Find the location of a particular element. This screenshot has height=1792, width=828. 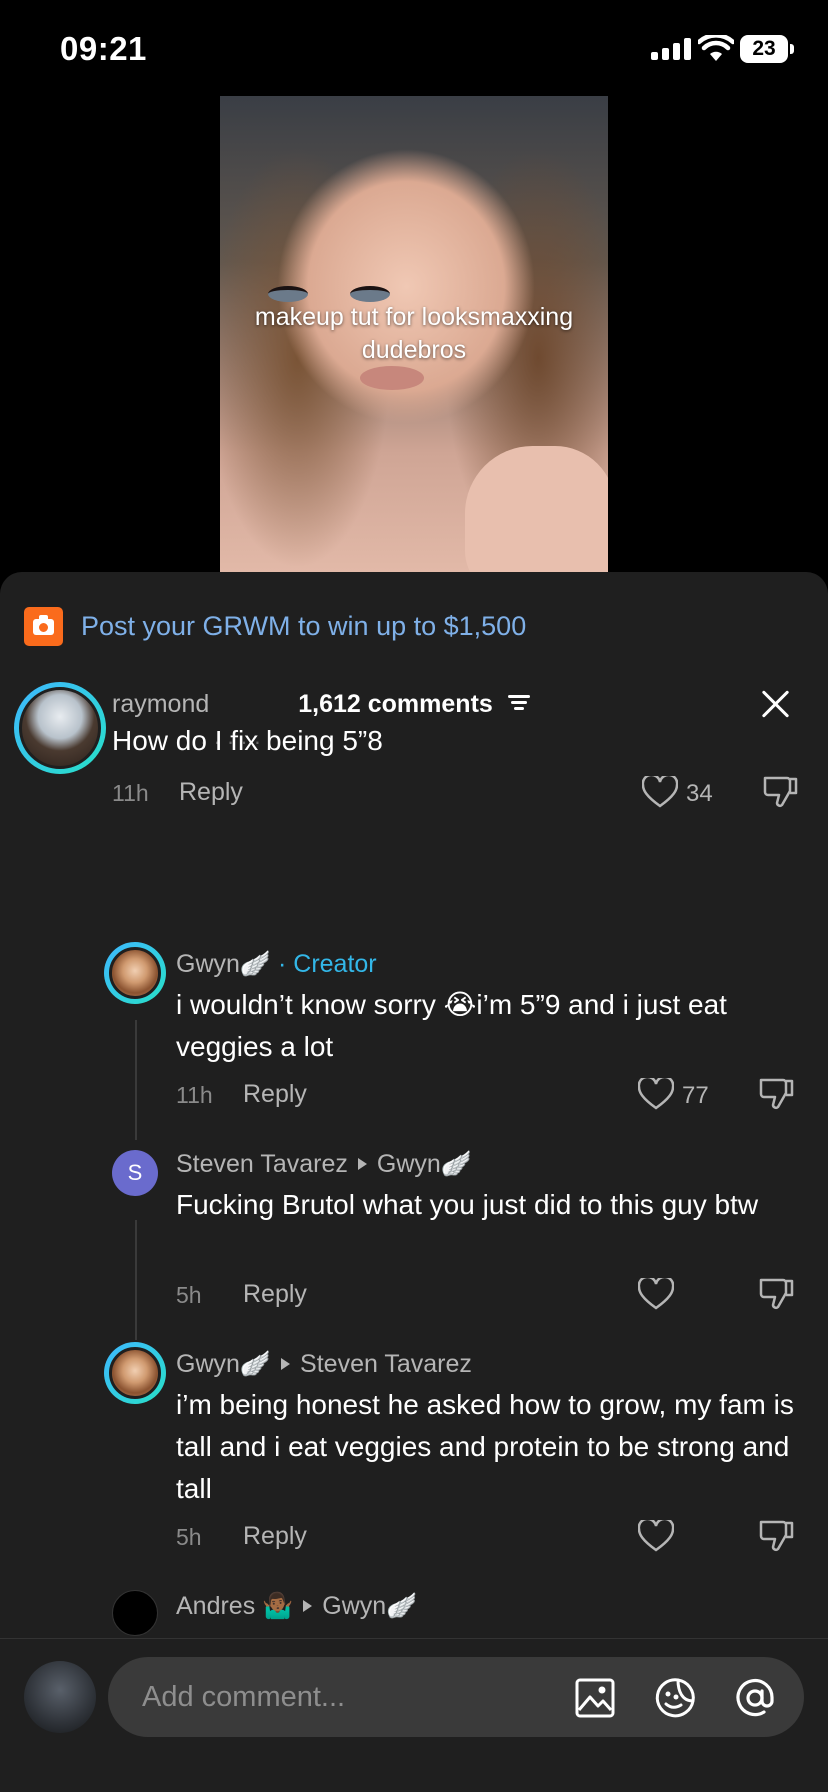

reply-to-username: Steven Tavarez is located at coordinates (386, 1364).